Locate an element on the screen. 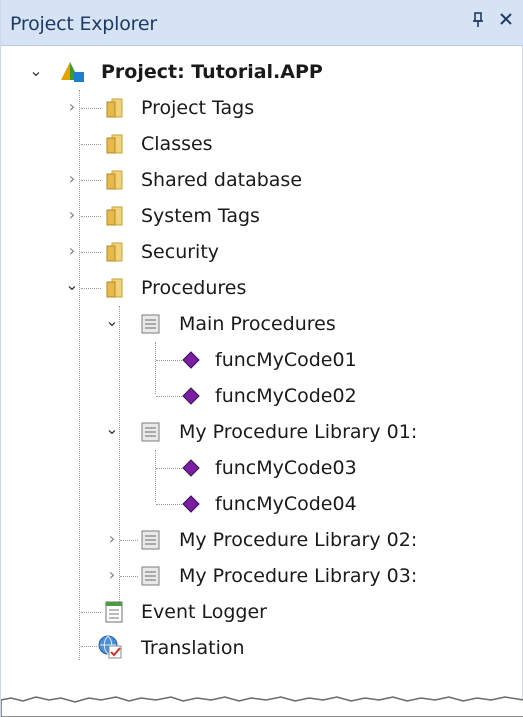 The width and height of the screenshot is (523, 717). tree-item-label: funcMyCode01 is located at coordinates (286, 360).